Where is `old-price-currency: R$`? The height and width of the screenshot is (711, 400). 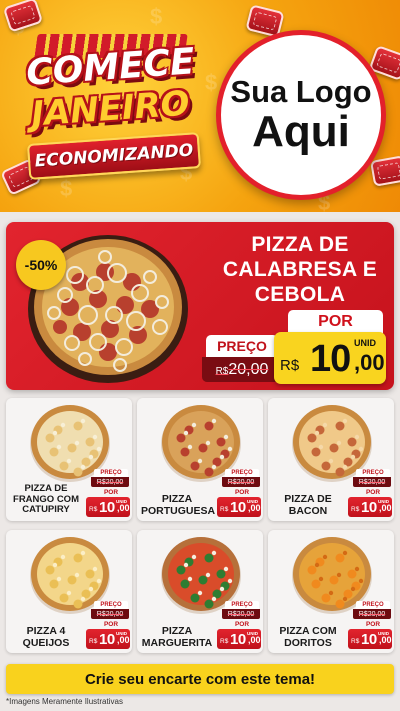
old-price-currency: R$ is located at coordinates (222, 371).